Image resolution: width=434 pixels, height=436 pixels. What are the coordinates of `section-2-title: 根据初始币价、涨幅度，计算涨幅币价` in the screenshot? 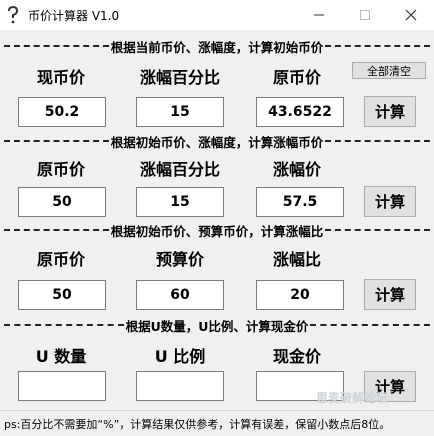 It's located at (217, 142).